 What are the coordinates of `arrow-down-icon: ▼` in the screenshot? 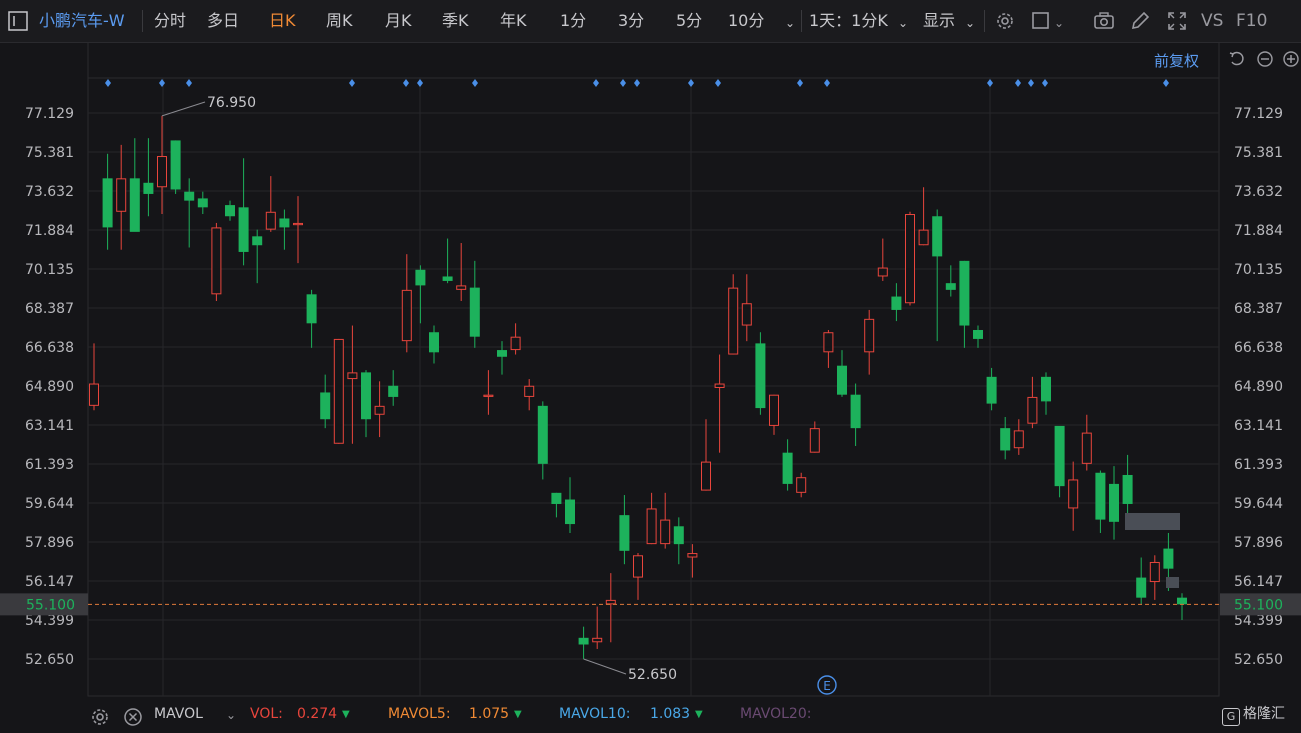 It's located at (518, 714).